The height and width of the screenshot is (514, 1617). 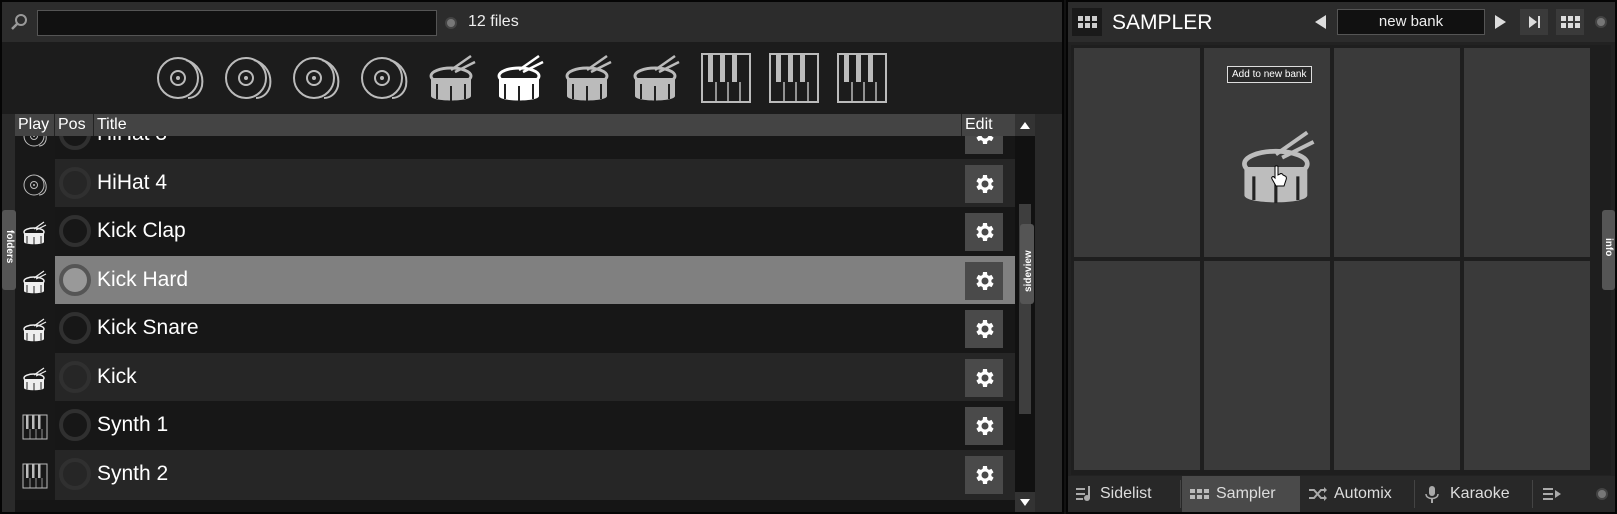 What do you see at coordinates (1501, 22) in the screenshot?
I see `next-bank-icon` at bounding box center [1501, 22].